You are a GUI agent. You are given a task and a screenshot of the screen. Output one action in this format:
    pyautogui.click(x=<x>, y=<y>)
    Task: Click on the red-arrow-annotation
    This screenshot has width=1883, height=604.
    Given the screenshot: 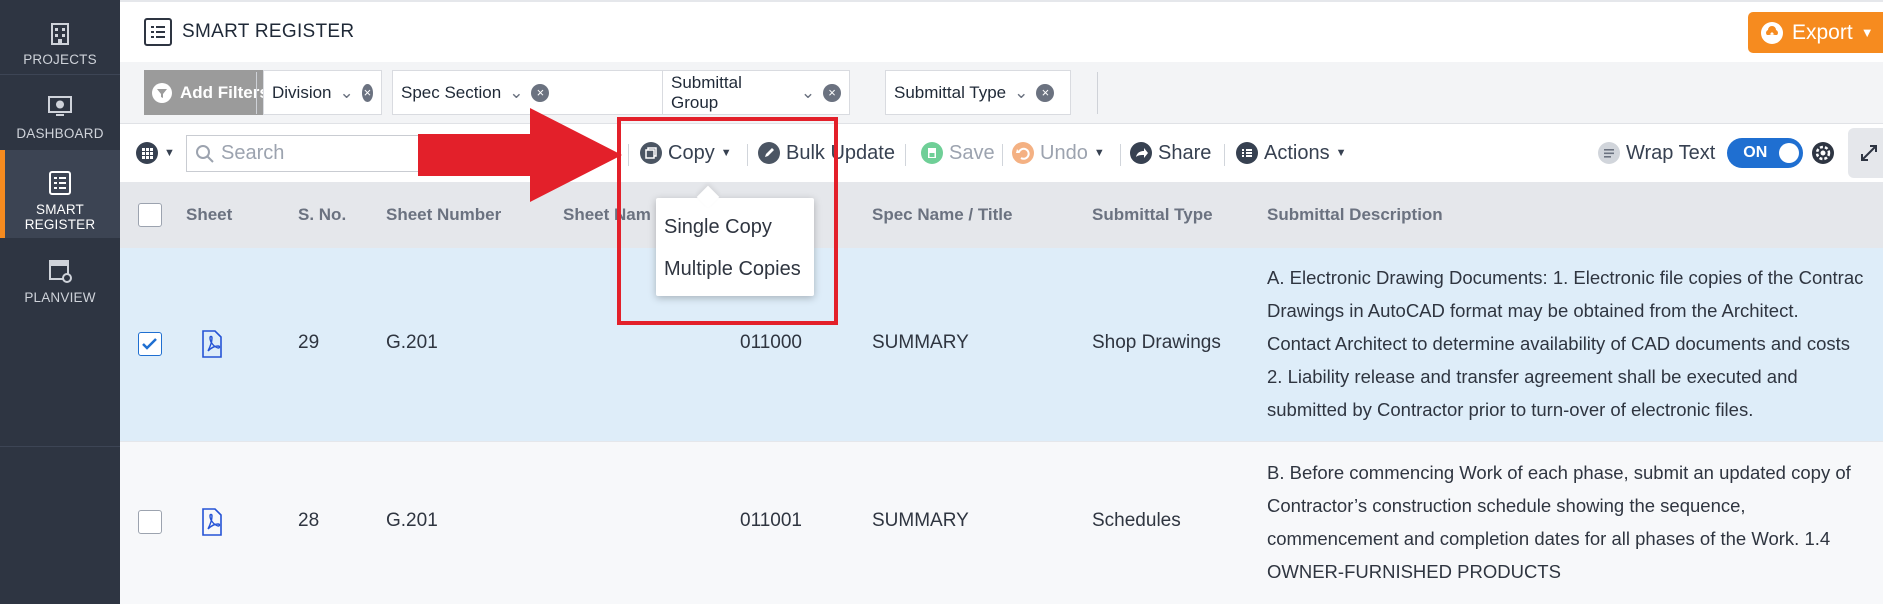 What is the action you would take?
    pyautogui.click(x=520, y=155)
    